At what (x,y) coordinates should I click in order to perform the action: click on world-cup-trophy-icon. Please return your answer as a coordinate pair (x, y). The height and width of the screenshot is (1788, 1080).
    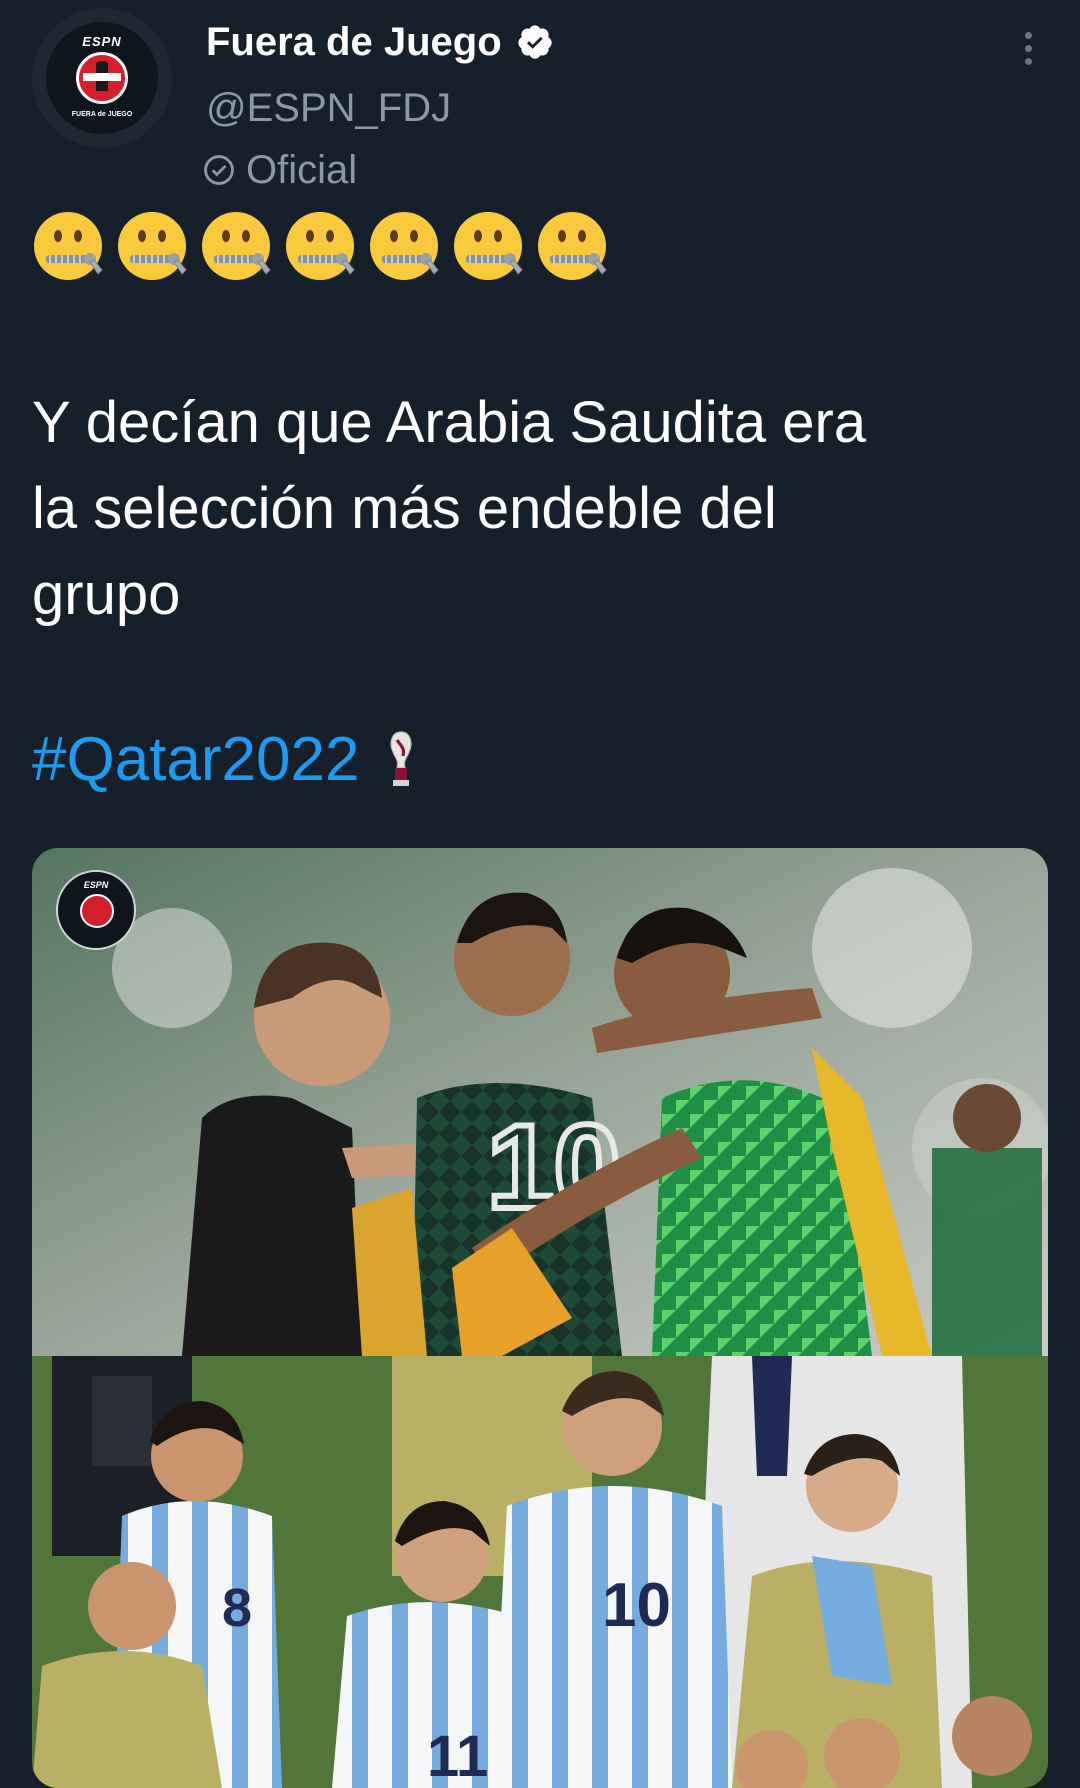
    Looking at the image, I should click on (401, 758).